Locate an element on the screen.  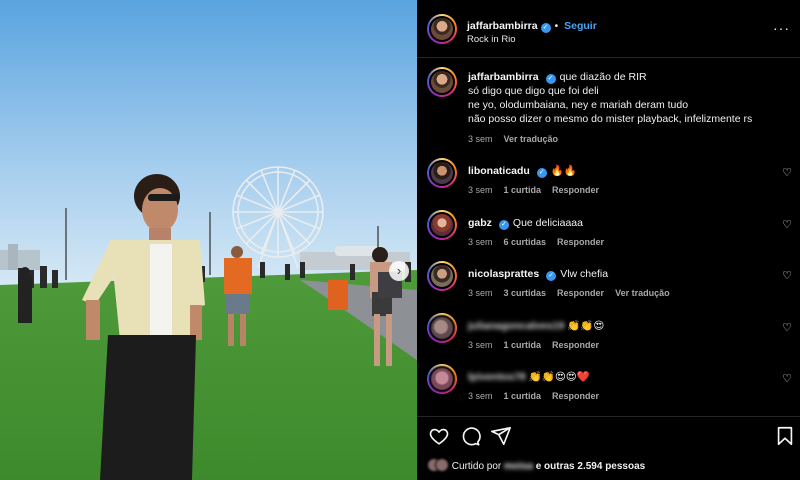
commenter-username: nicolasprattes is located at coordinates (503, 274).